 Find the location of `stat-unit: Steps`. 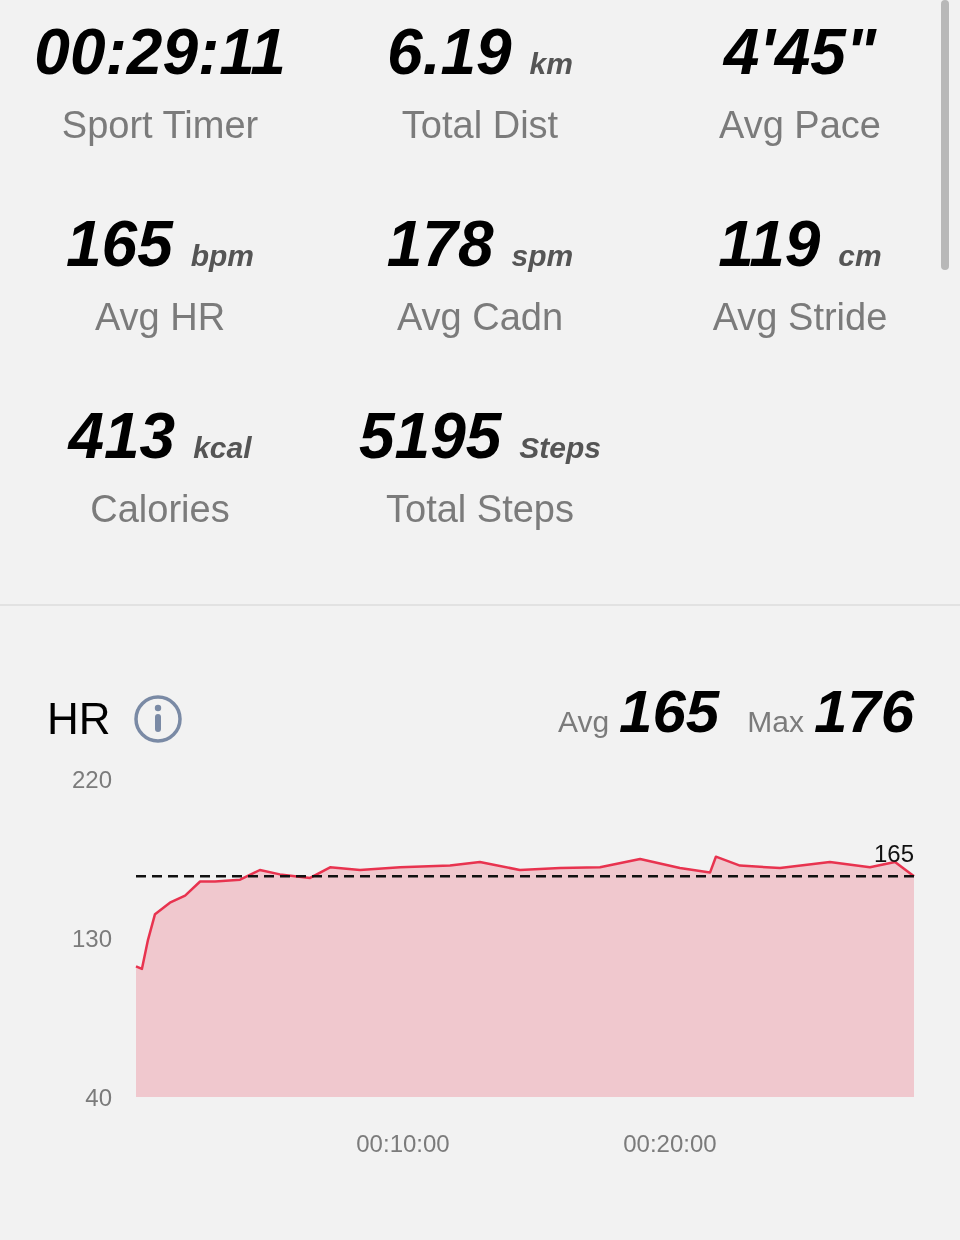

stat-unit: Steps is located at coordinates (560, 448).